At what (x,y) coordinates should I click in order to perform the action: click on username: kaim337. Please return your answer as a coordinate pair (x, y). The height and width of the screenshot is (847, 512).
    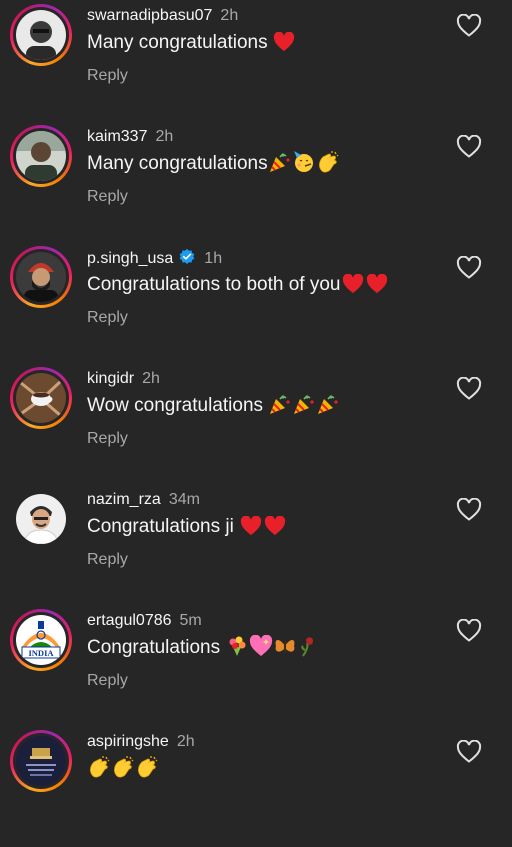
    Looking at the image, I should click on (117, 136).